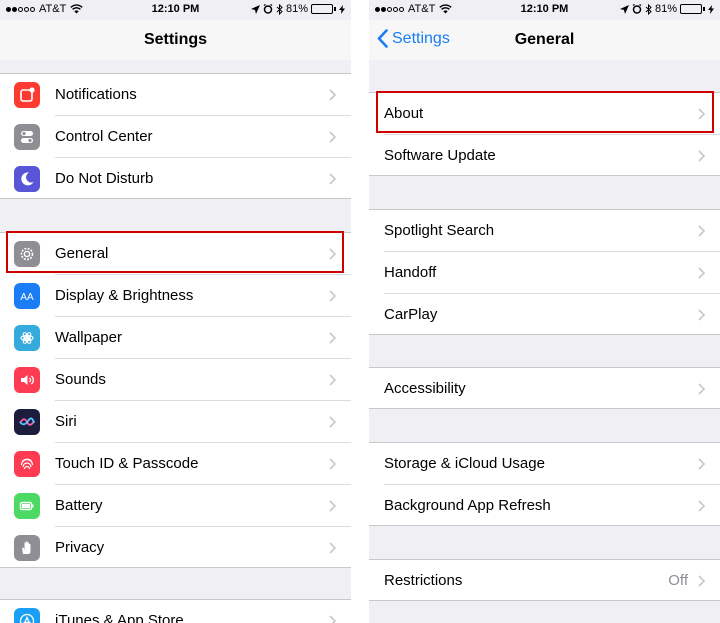 The height and width of the screenshot is (623, 720). What do you see at coordinates (544, 114) in the screenshot?
I see `settings-row-about: About` at bounding box center [544, 114].